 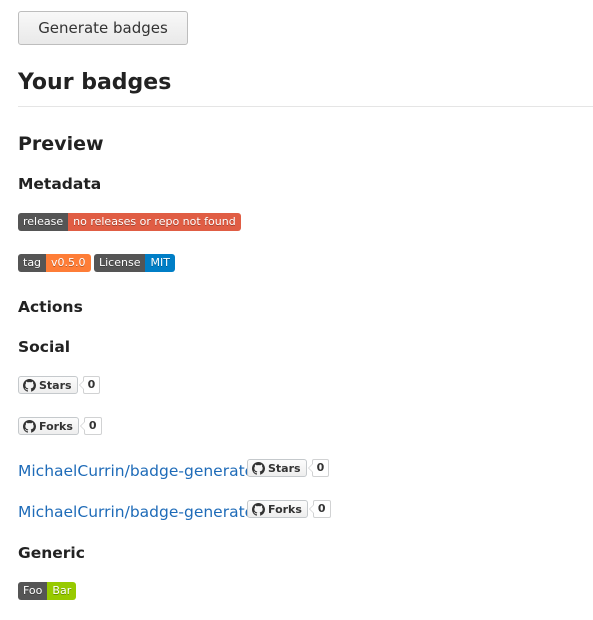 What do you see at coordinates (51, 553) in the screenshot?
I see `generic-heading: Generic` at bounding box center [51, 553].